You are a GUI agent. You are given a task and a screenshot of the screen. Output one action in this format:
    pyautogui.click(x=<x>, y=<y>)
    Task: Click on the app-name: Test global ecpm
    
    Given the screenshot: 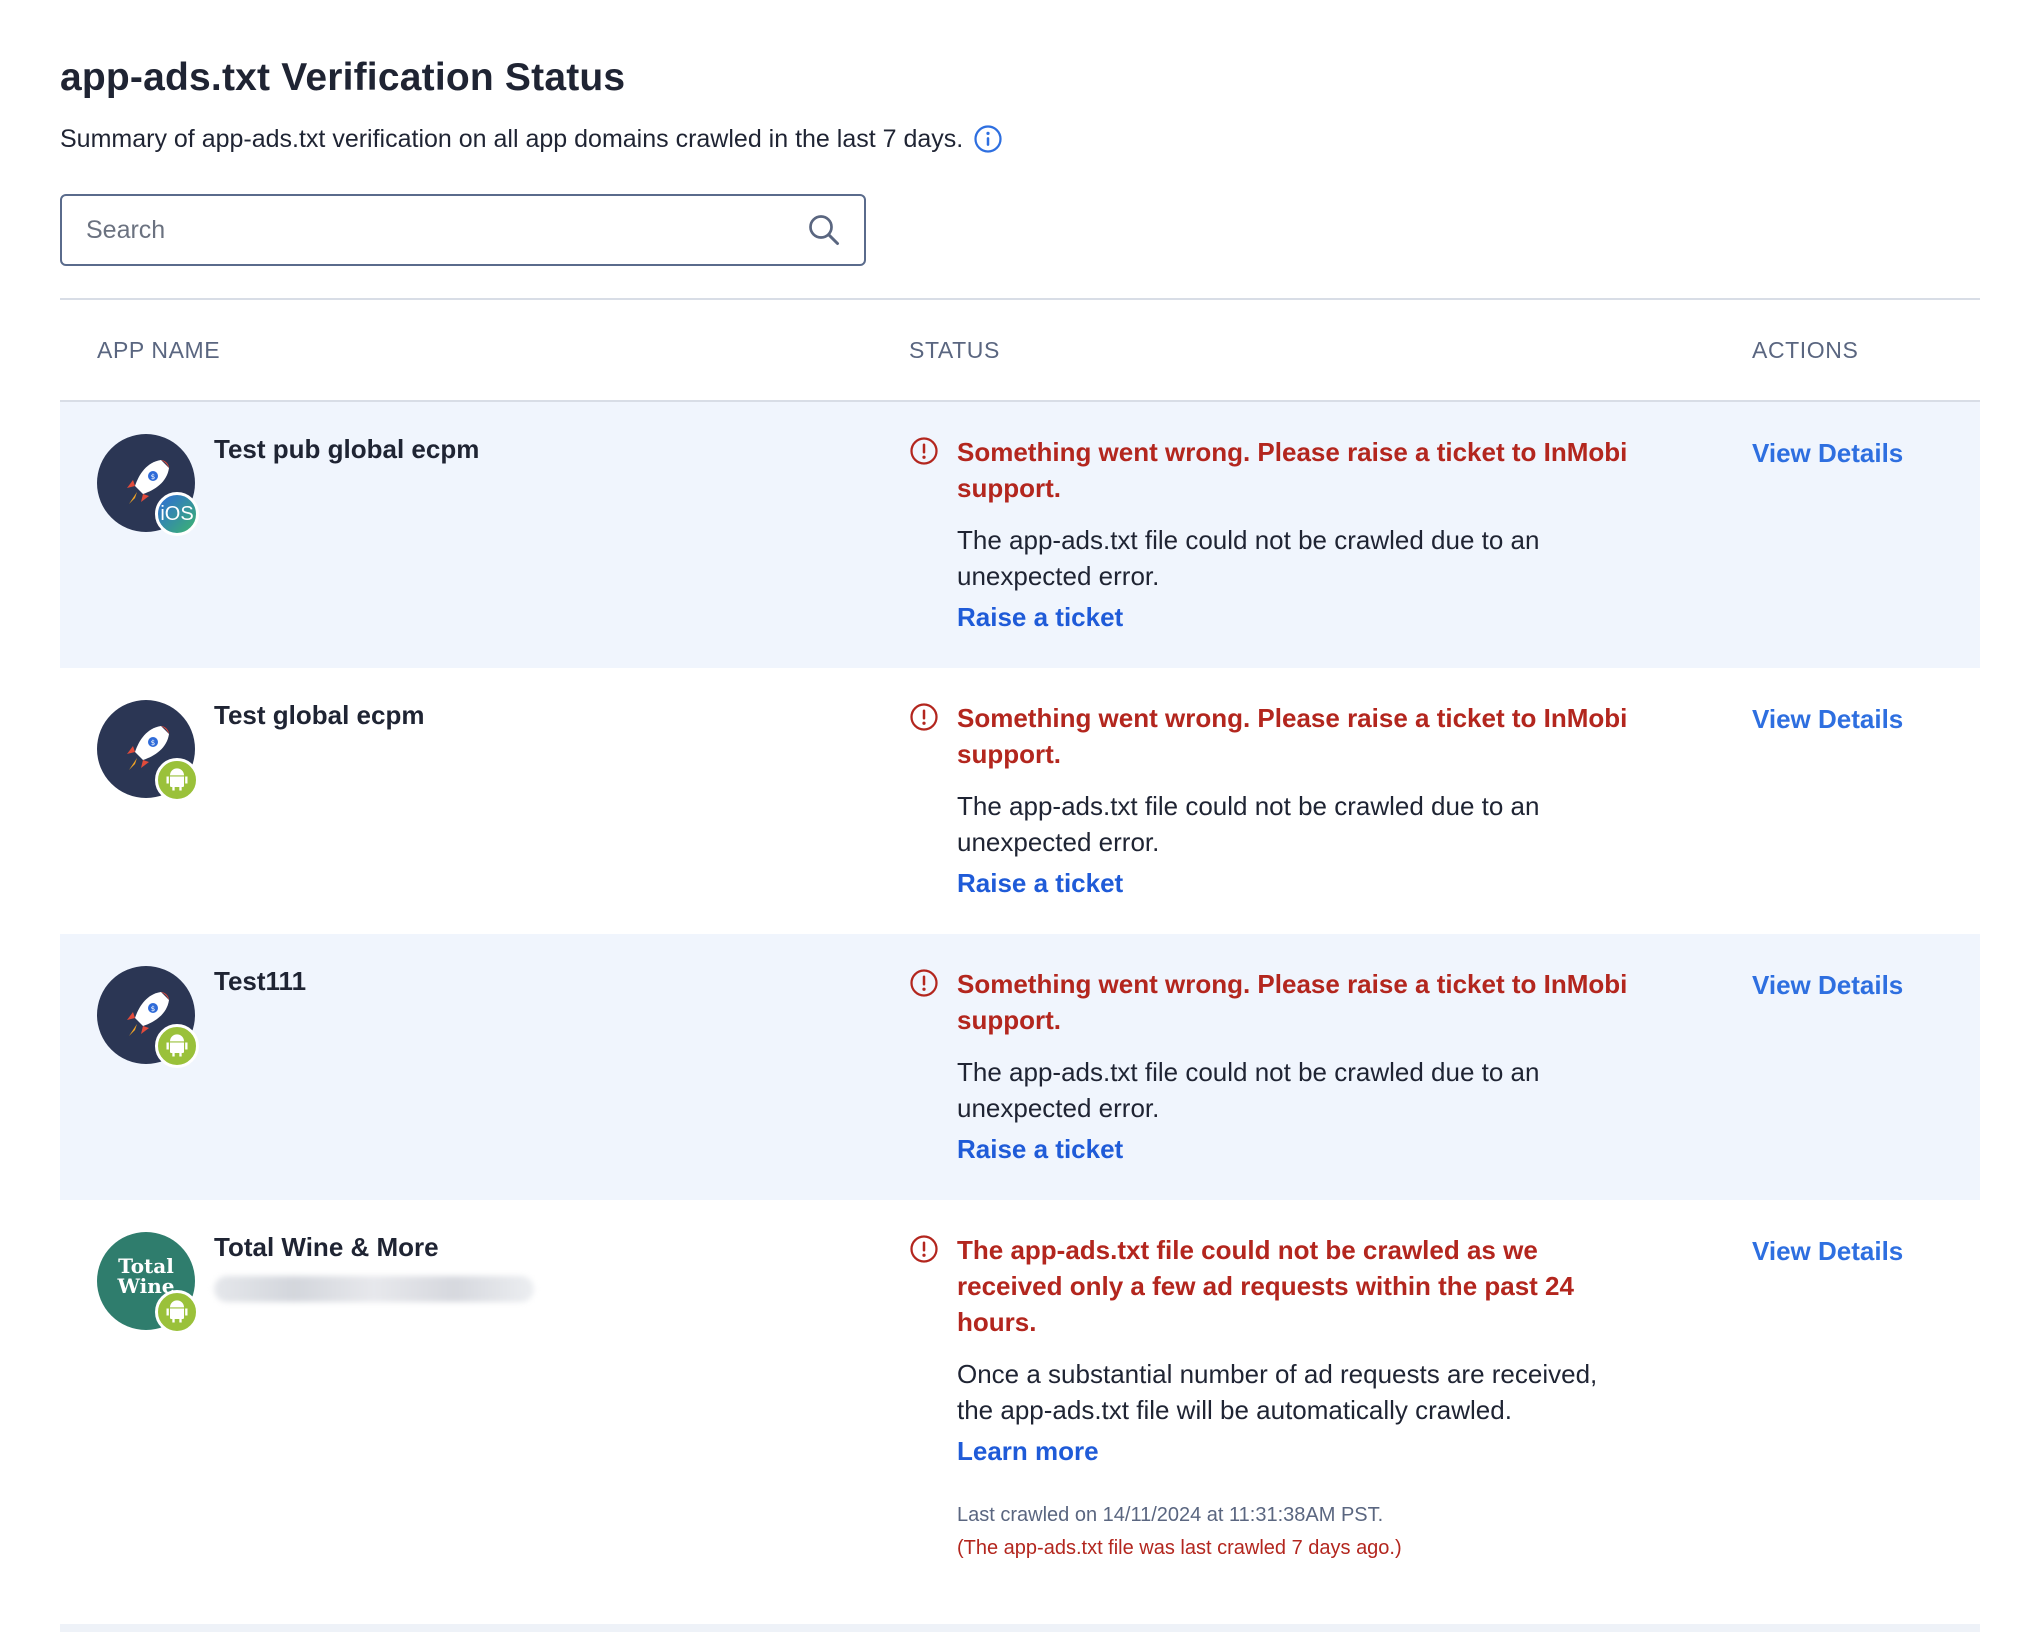 What is the action you would take?
    pyautogui.click(x=319, y=715)
    